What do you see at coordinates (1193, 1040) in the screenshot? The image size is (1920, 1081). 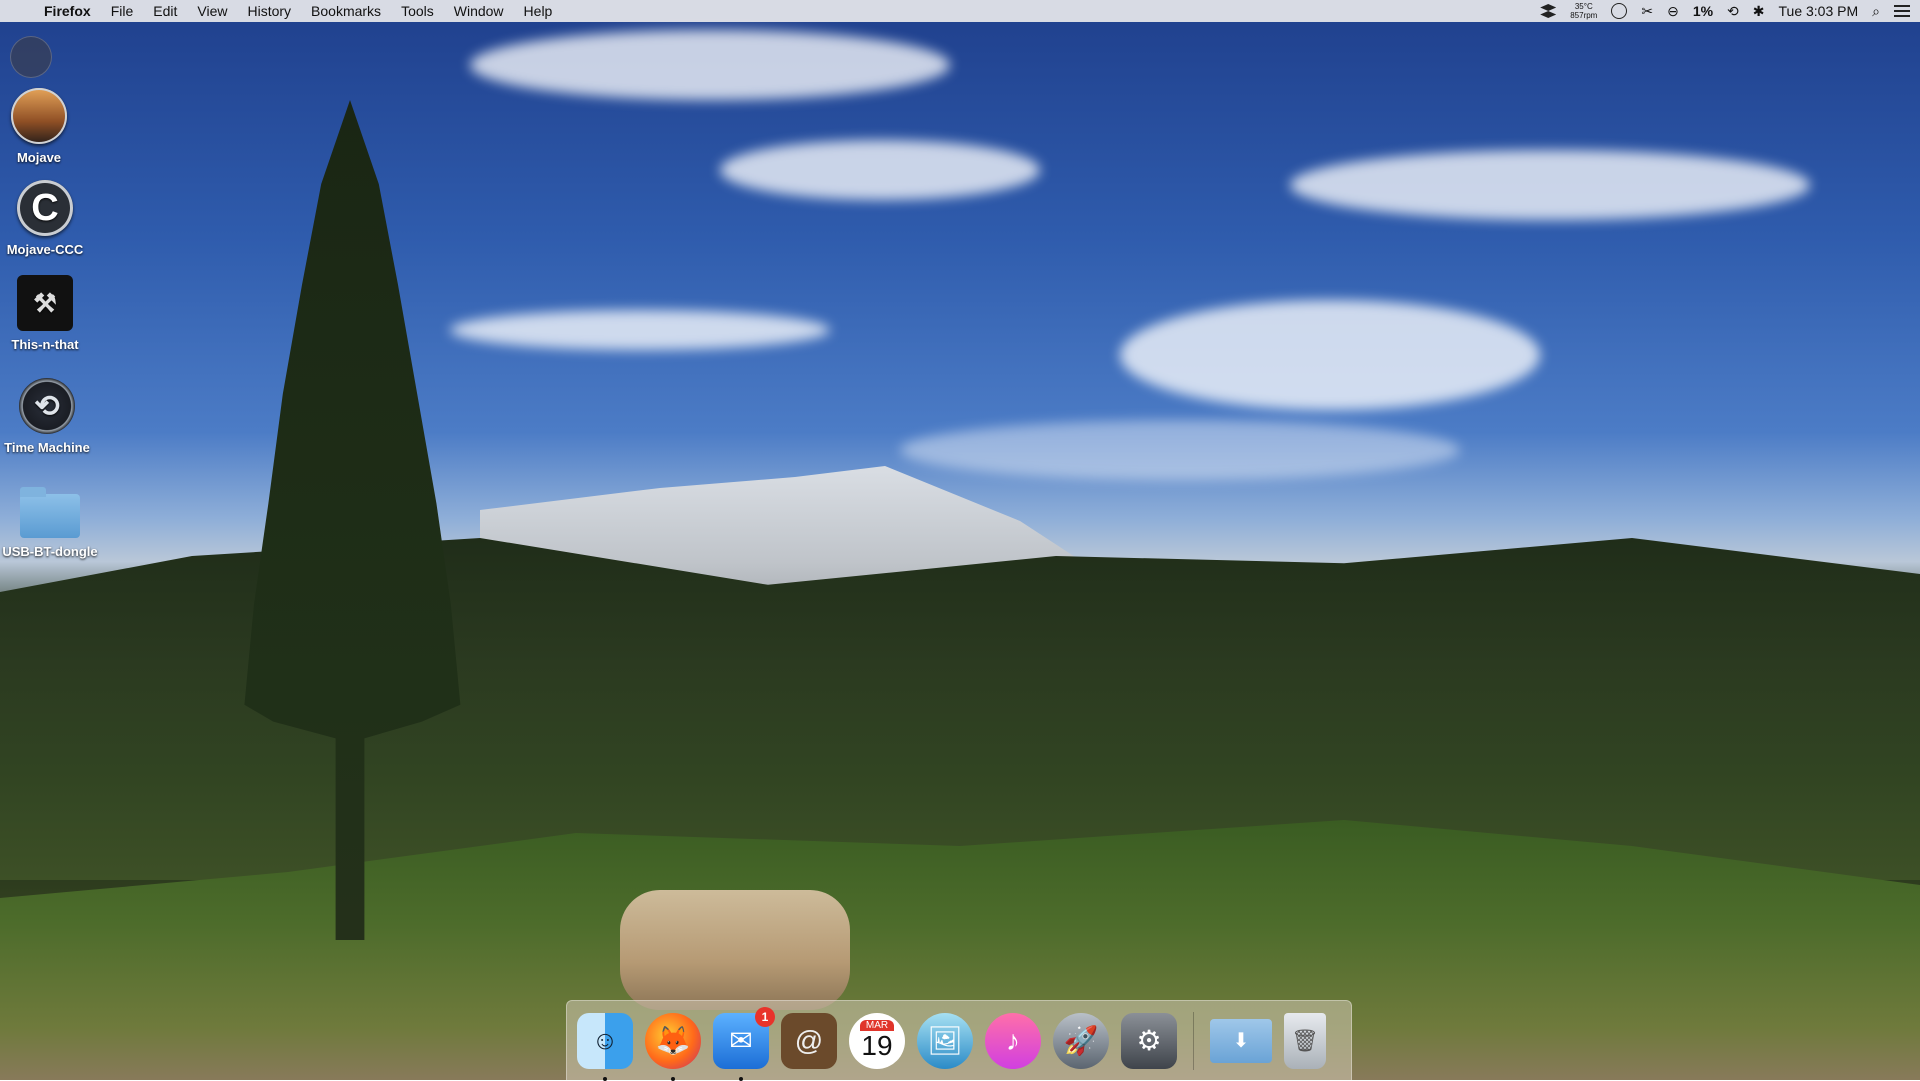 I see `dock-separator` at bounding box center [1193, 1040].